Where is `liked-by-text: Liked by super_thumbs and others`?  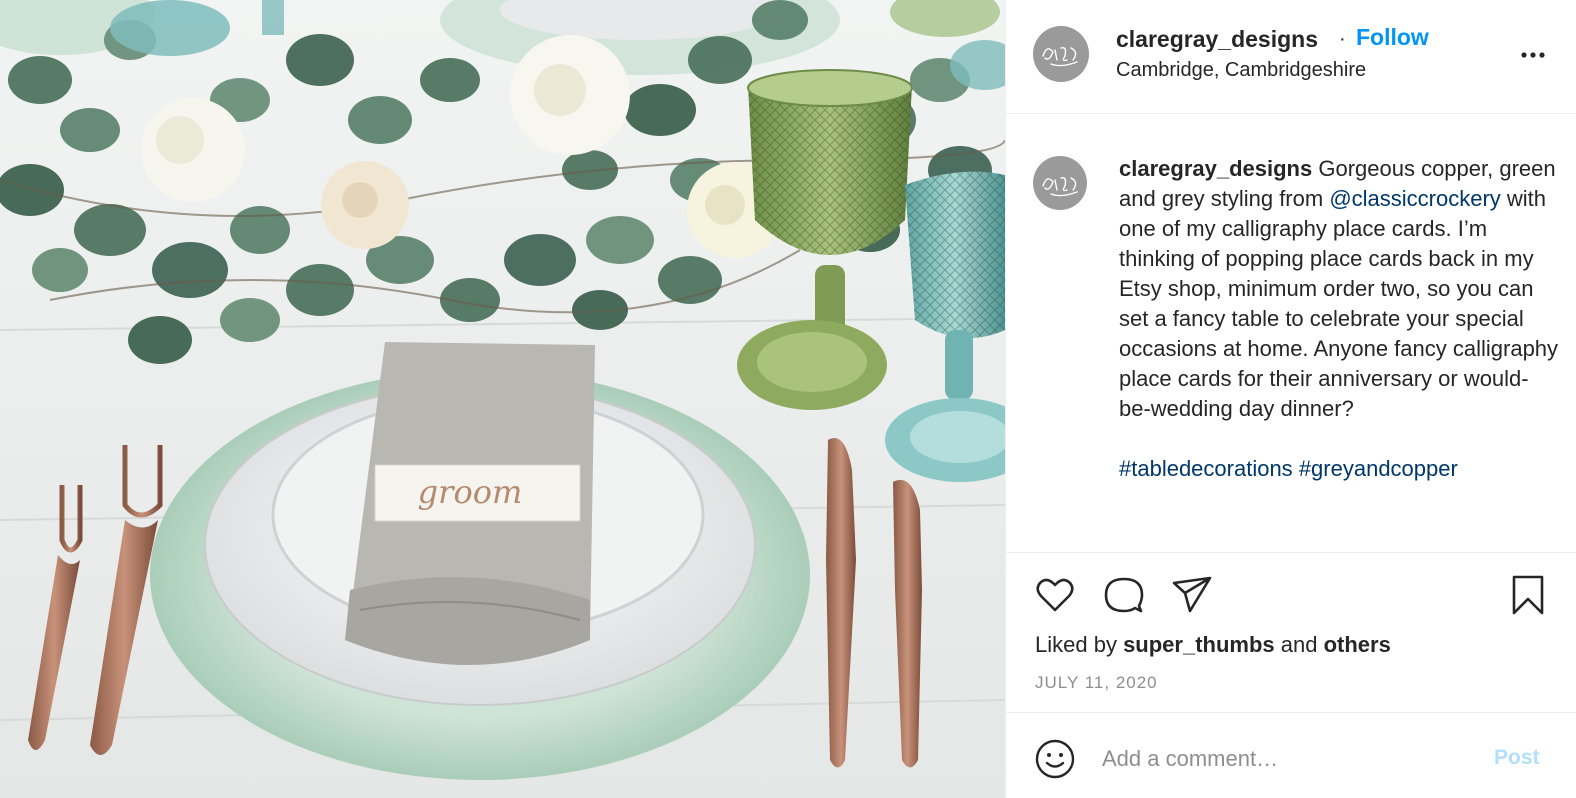
liked-by-text: Liked by super_thumbs and others is located at coordinates (1213, 644).